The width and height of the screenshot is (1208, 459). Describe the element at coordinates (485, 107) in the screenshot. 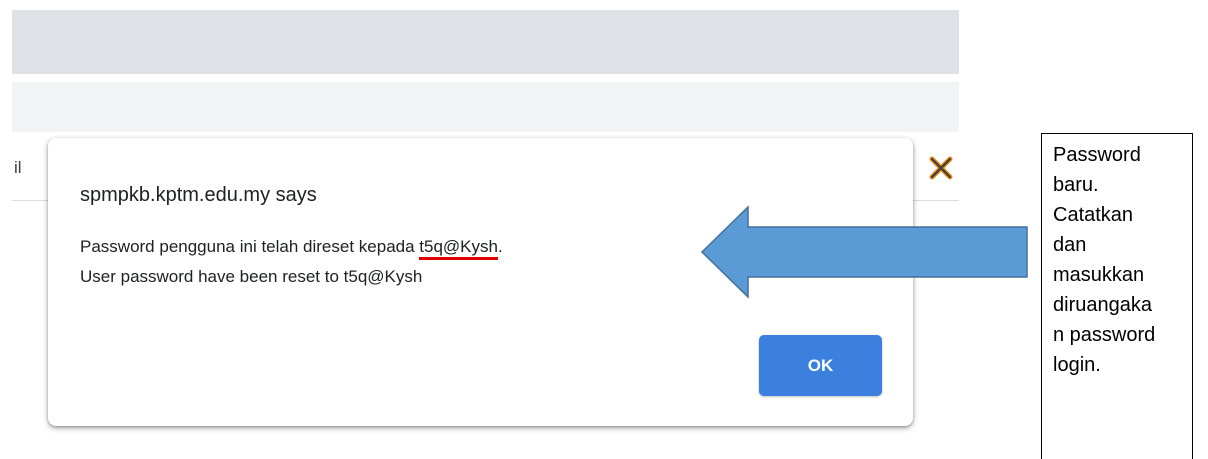

I see `browser-toolbar` at that location.